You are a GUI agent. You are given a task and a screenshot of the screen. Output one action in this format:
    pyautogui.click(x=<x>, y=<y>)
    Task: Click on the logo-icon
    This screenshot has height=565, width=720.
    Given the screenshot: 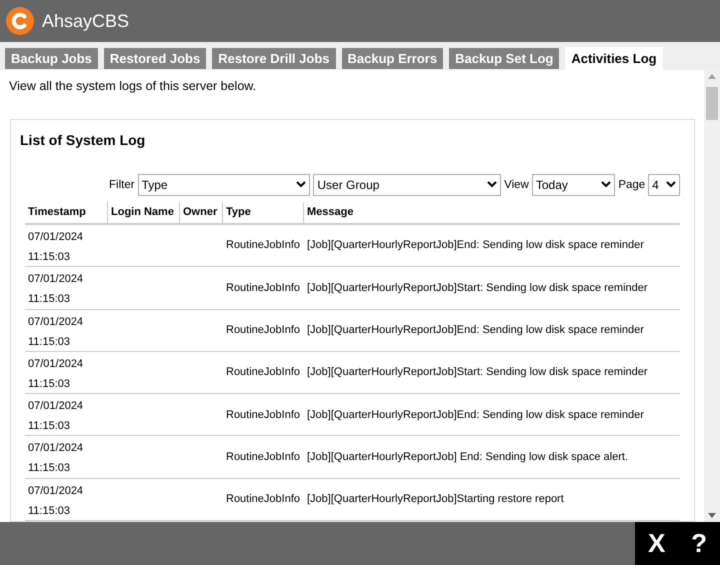 What is the action you would take?
    pyautogui.click(x=20, y=21)
    